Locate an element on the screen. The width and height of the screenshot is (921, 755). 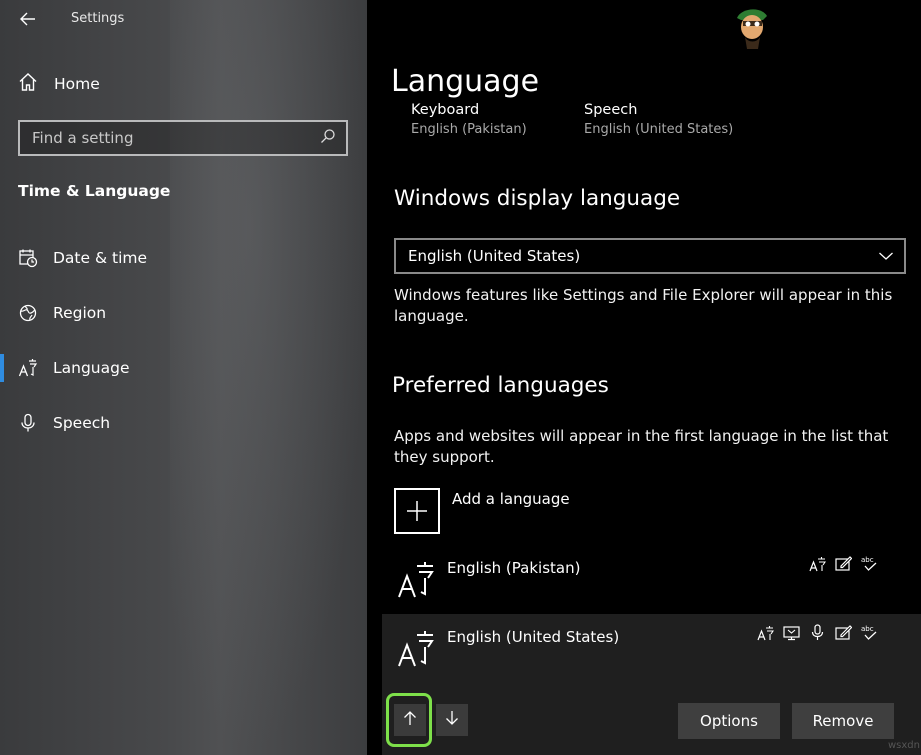
arrow-up-icon is located at coordinates (410, 720).